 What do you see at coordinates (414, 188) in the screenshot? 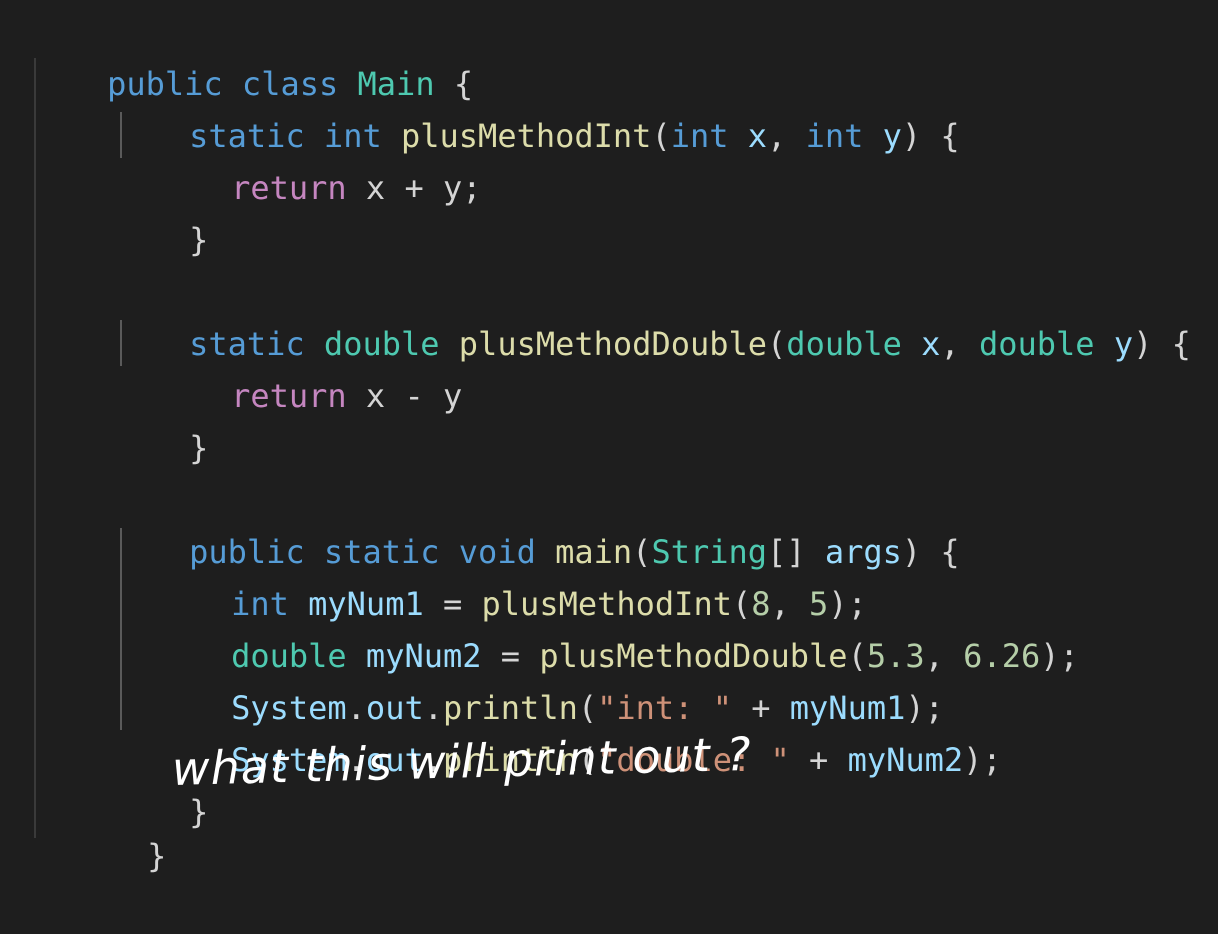
I see `token-expression: x + y;` at bounding box center [414, 188].